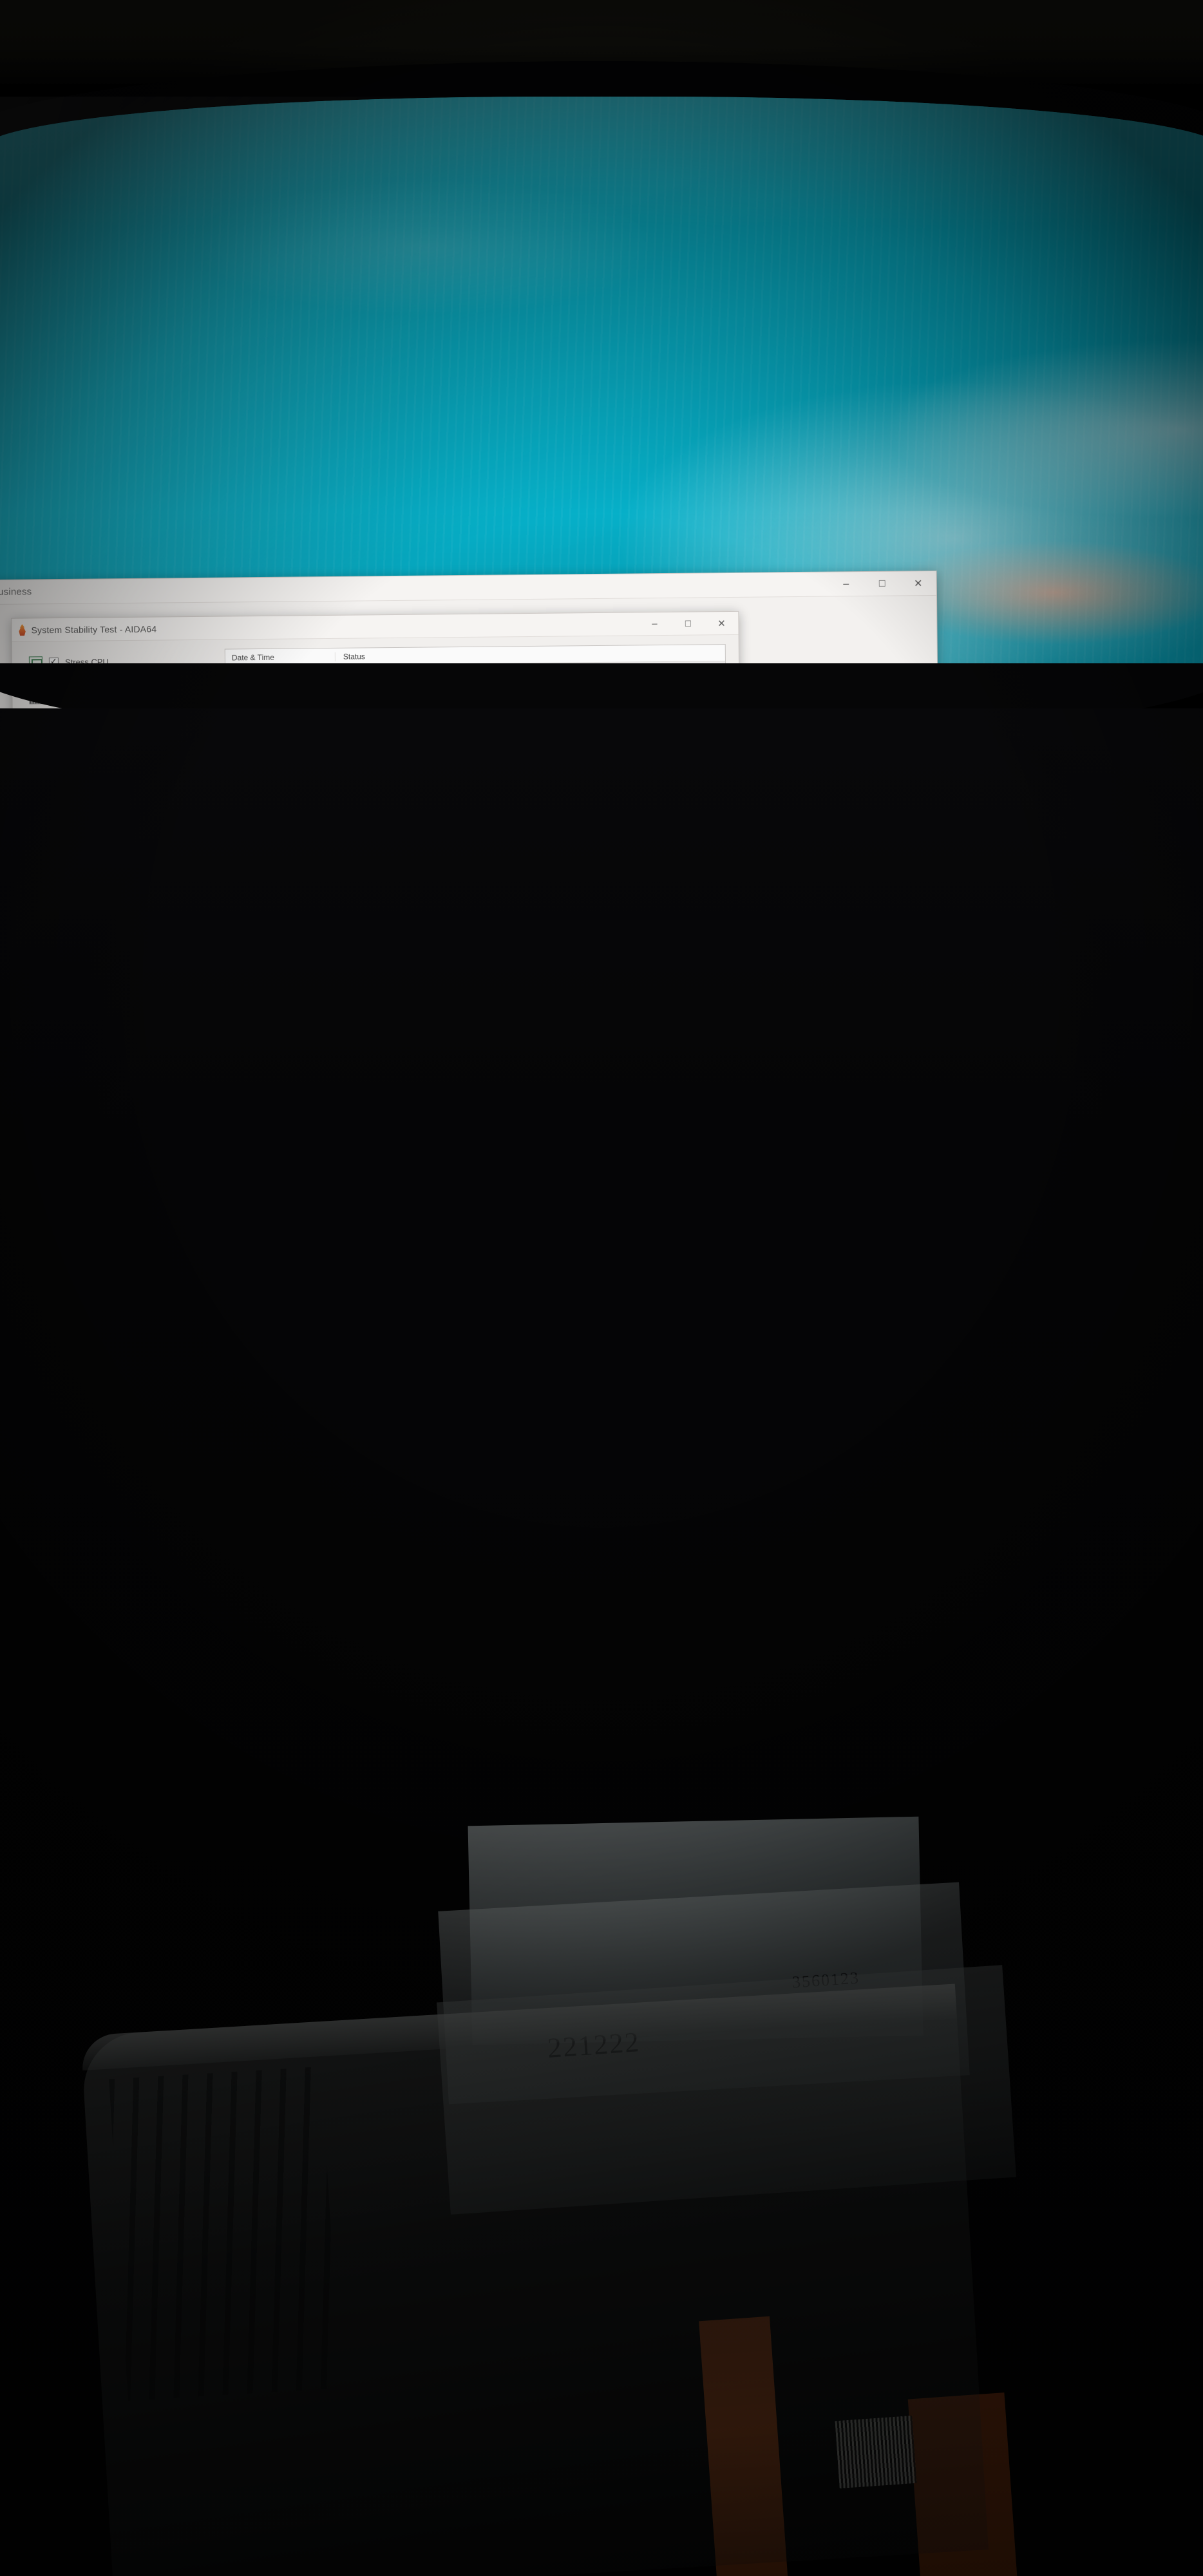  Describe the element at coordinates (21, 630) in the screenshot. I see `aida64-flame-icon` at that location.